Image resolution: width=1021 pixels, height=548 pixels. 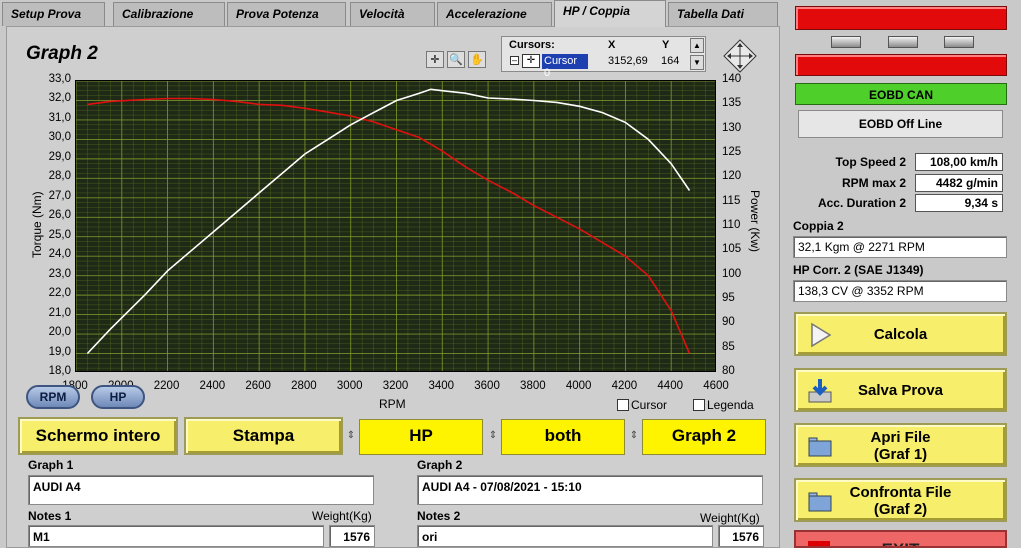 I want to click on x-tick-label: 4200, so click(x=624, y=386).